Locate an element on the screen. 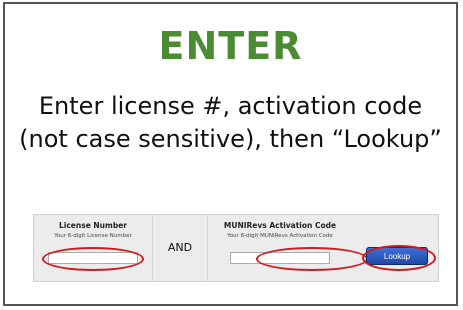  and-separator: AND is located at coordinates (180, 248).